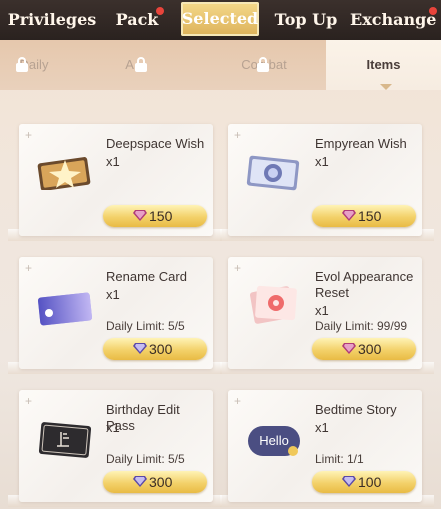 The height and width of the screenshot is (509, 441). I want to click on buy-button: 100, so click(364, 482).